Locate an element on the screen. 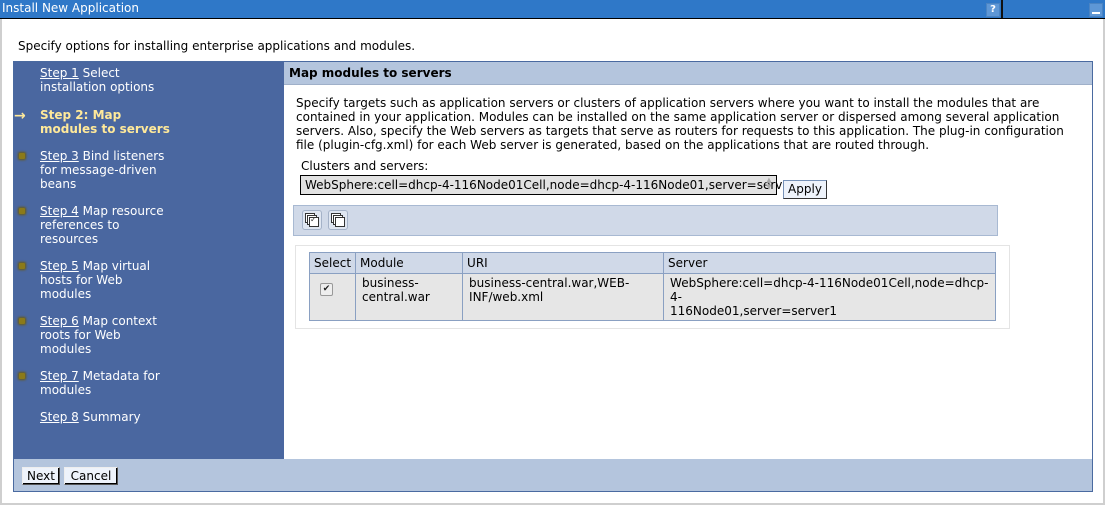 This screenshot has height=505, width=1105. window-title: Install New Application is located at coordinates (70, 8).